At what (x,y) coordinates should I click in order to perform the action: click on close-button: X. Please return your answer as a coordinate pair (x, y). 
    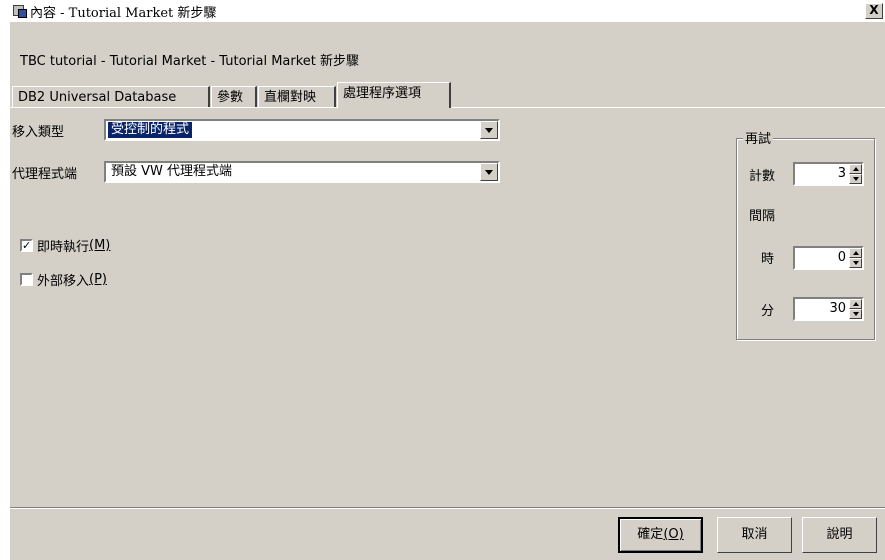
    Looking at the image, I should click on (874, 11).